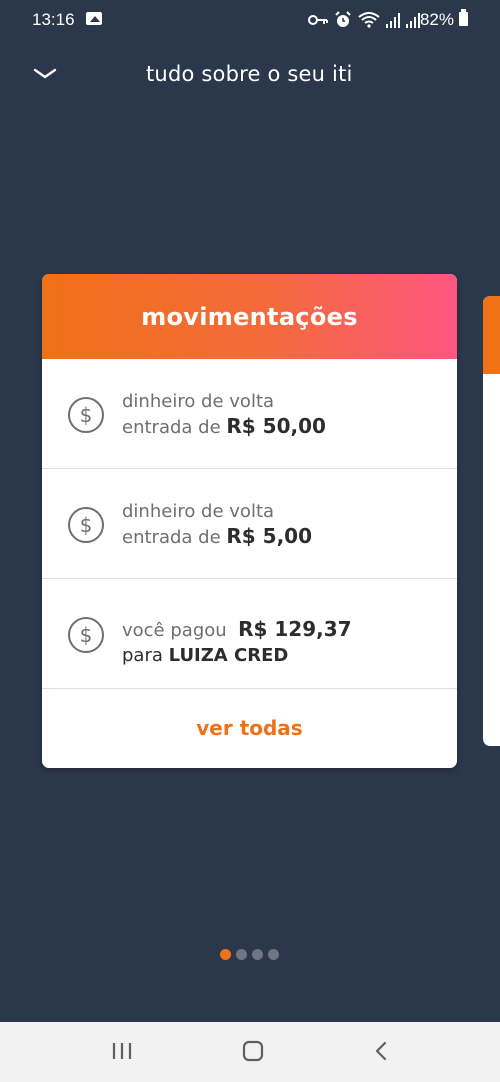  What do you see at coordinates (269, 536) in the screenshot?
I see `transaction-amount: R$ 5,00` at bounding box center [269, 536].